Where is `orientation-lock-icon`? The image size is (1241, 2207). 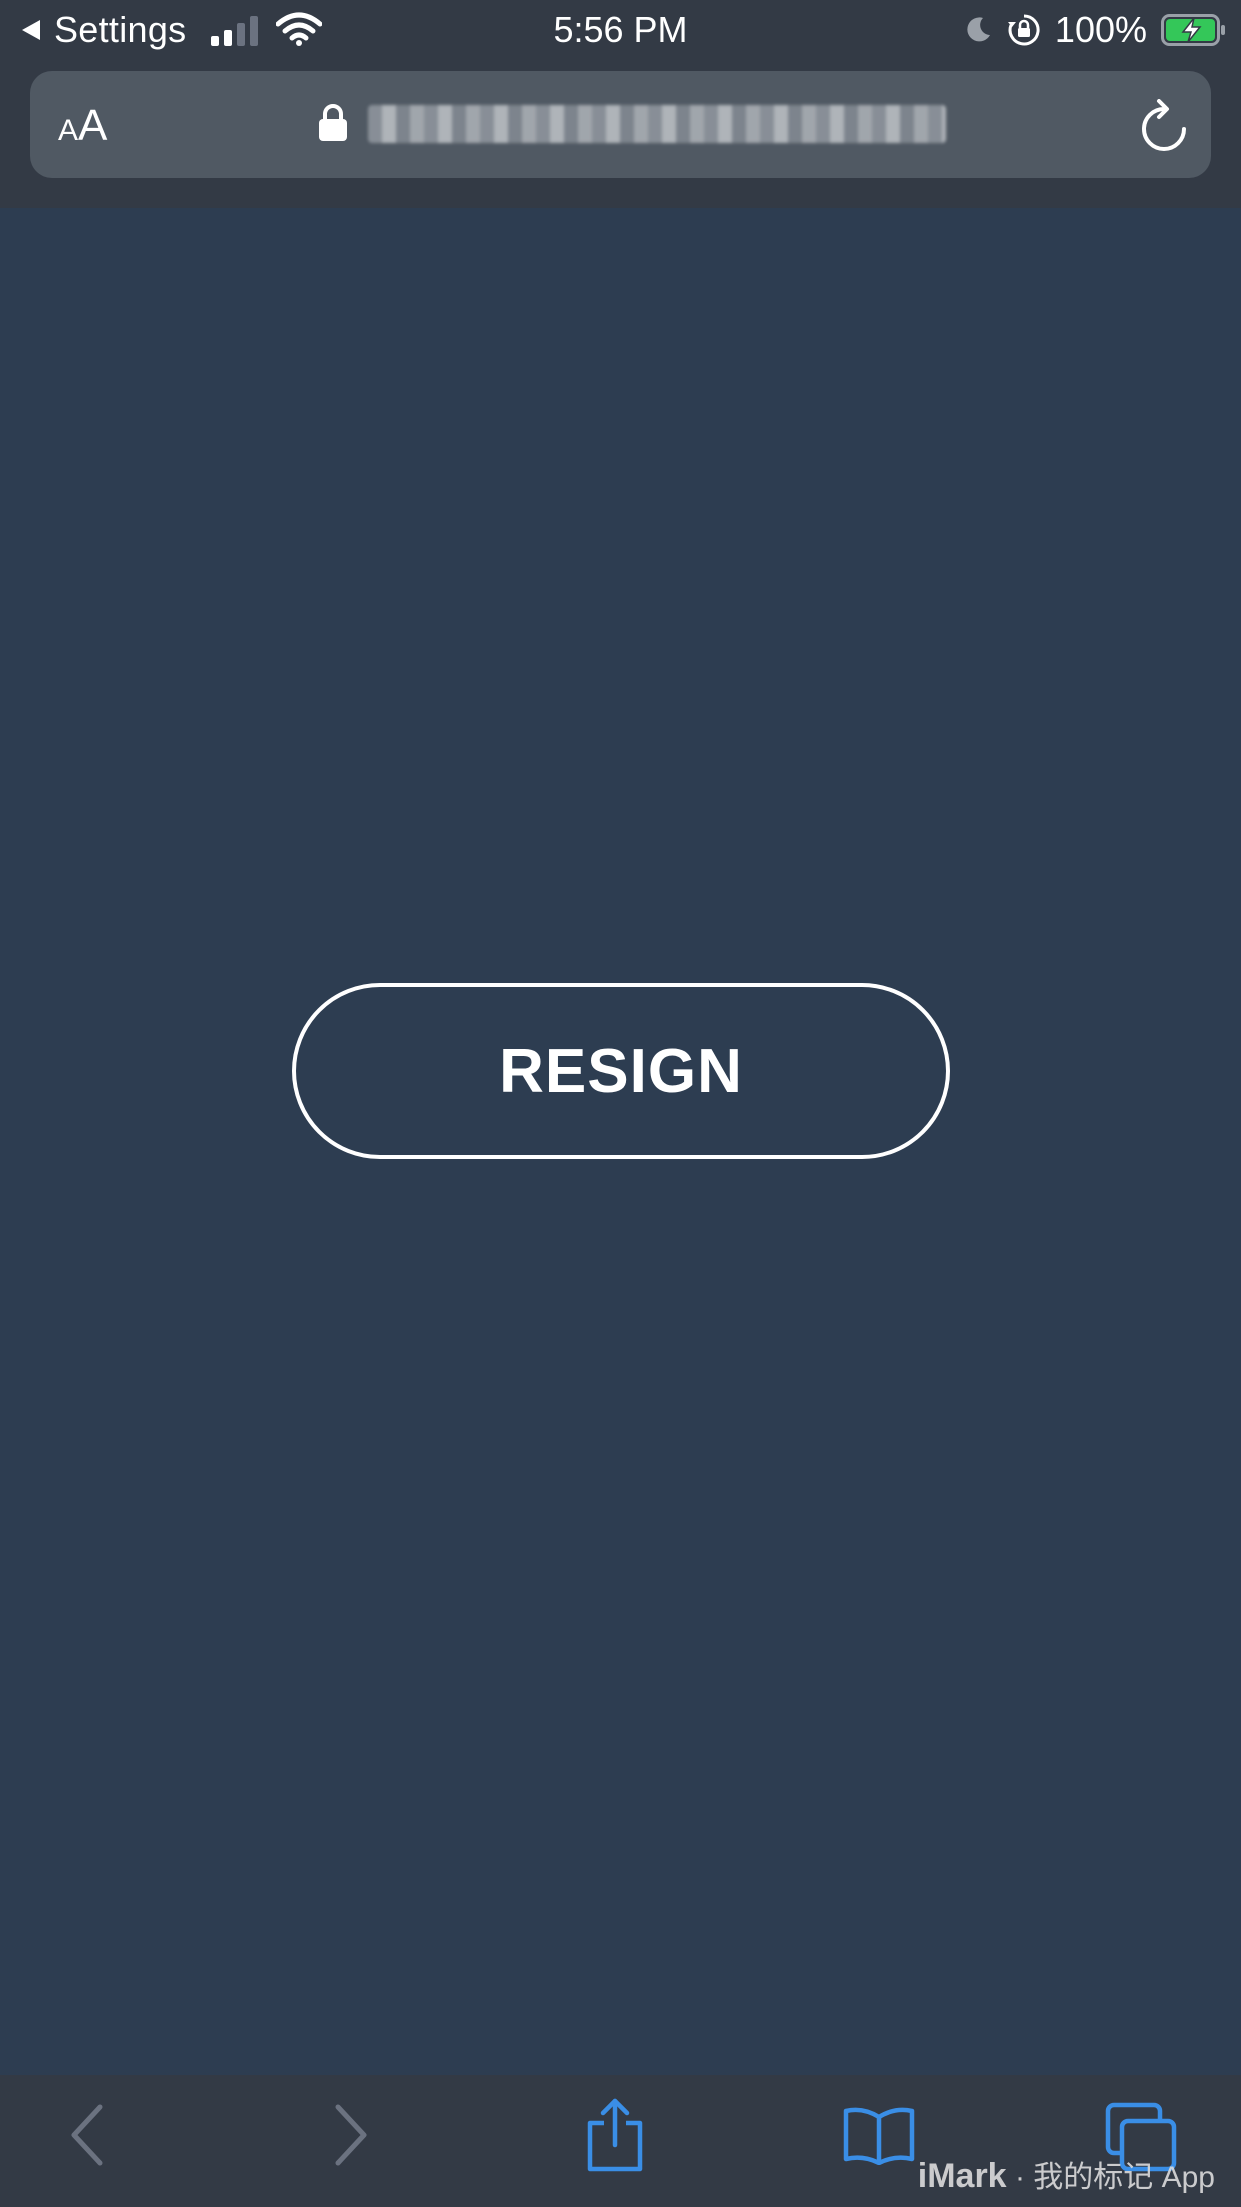 orientation-lock-icon is located at coordinates (1023, 30).